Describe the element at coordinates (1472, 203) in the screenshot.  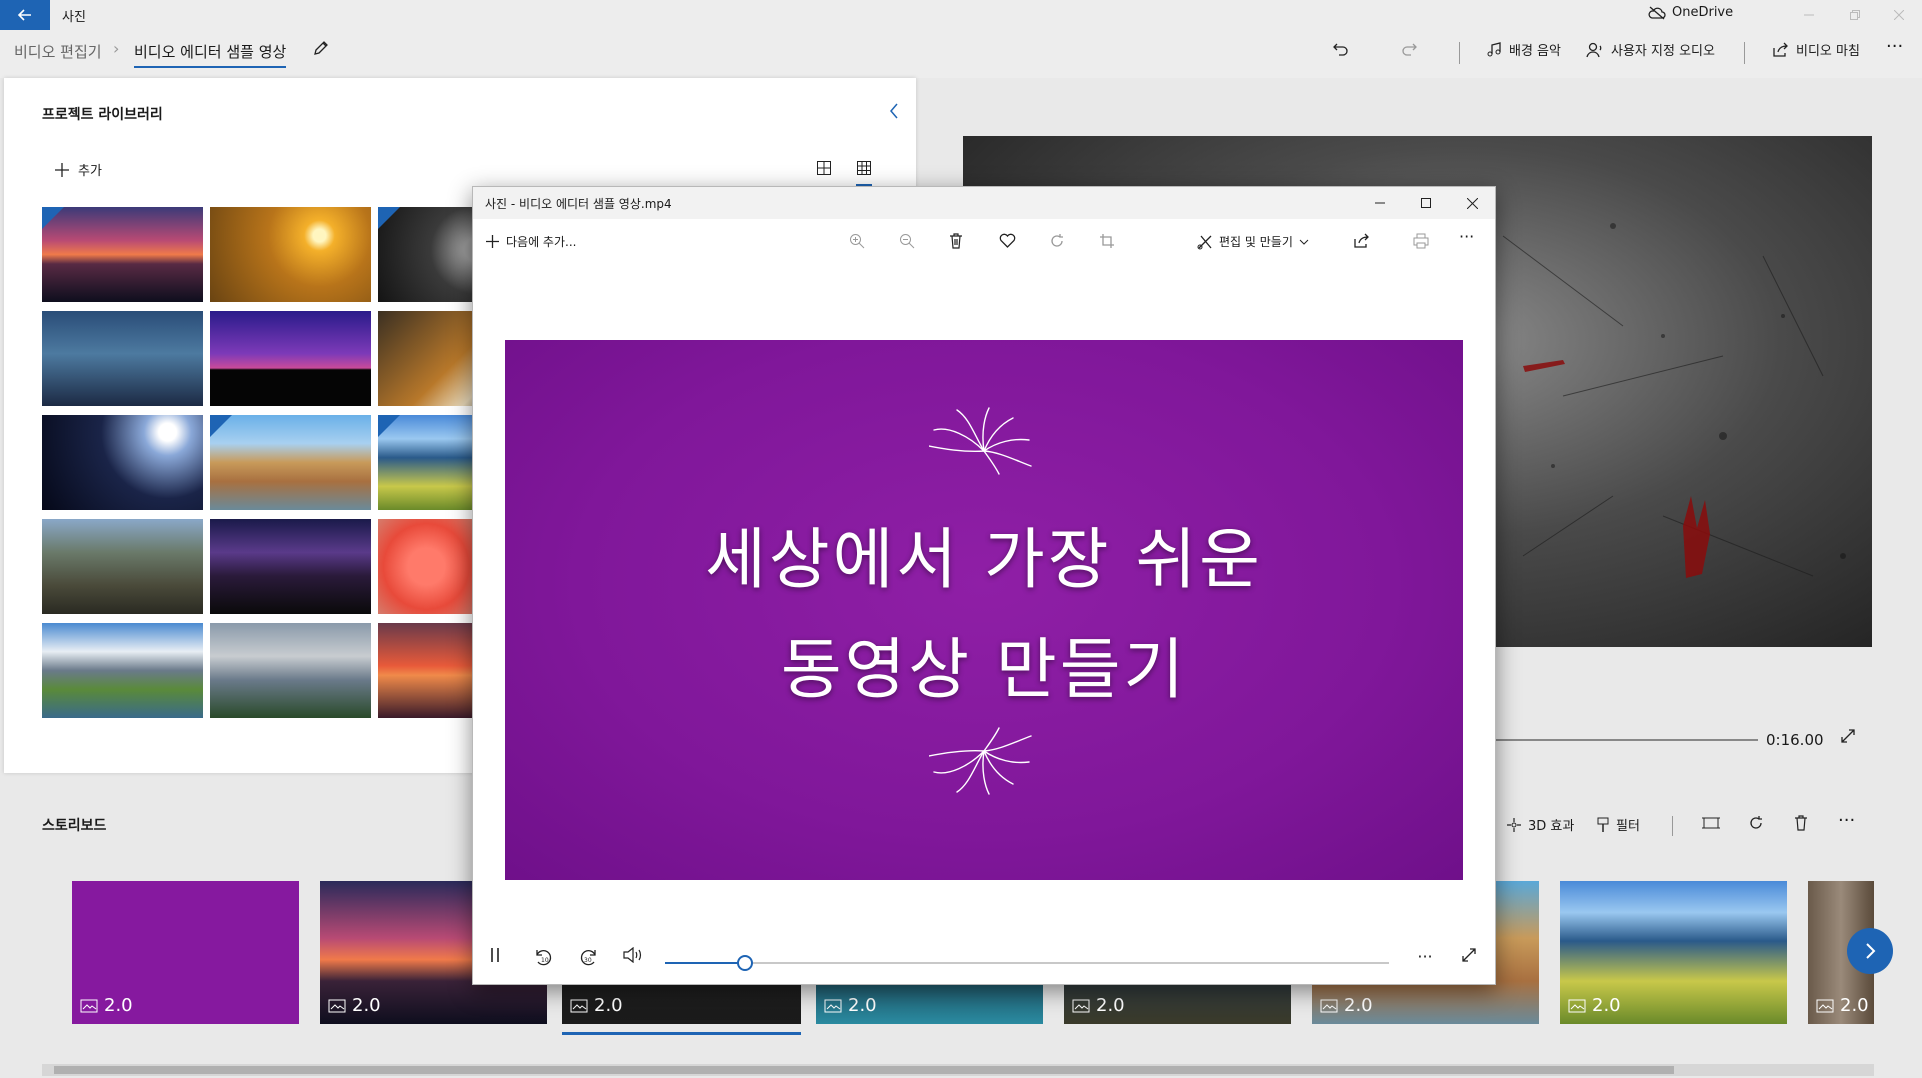
I see `photos-close-button` at that location.